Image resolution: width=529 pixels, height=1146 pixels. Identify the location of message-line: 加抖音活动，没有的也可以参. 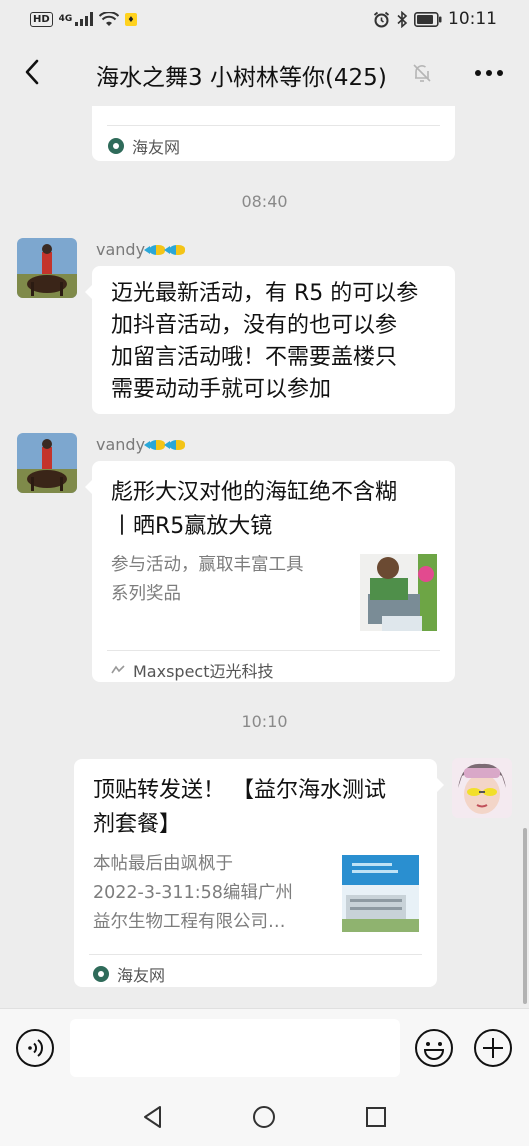
(254, 325).